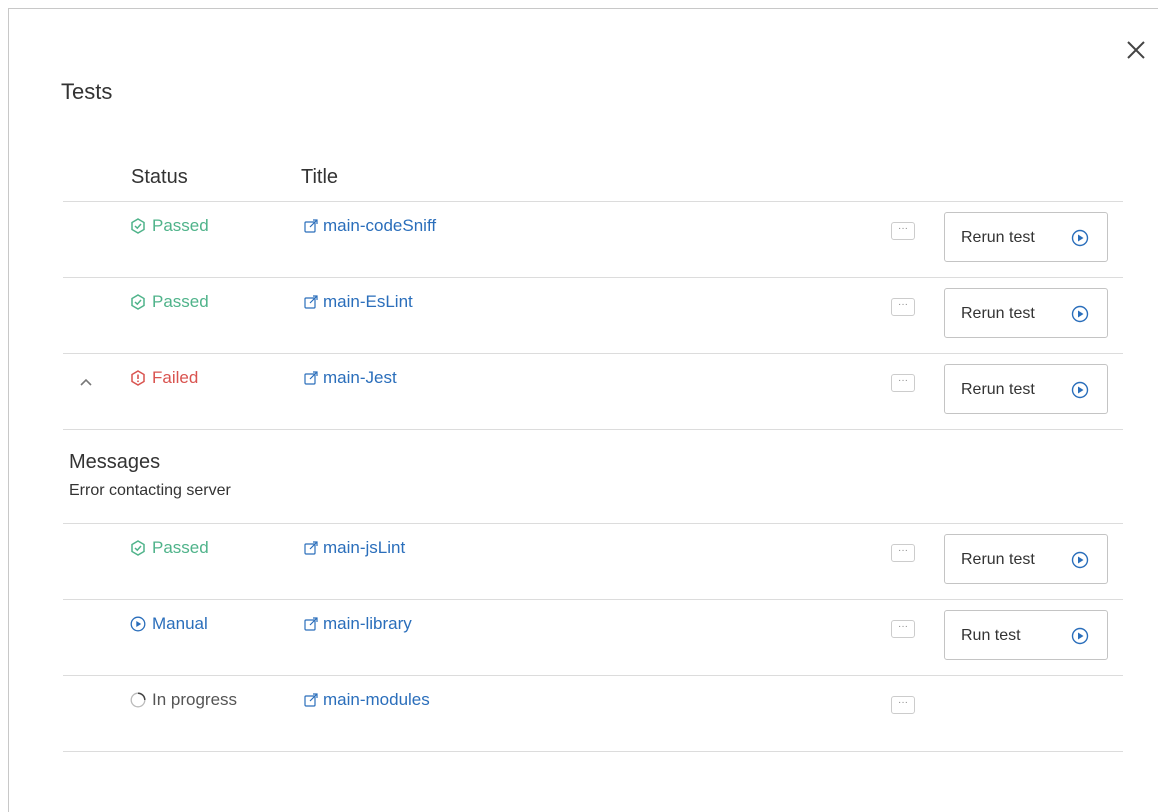  I want to click on test-title: main-EsLint, so click(368, 301).